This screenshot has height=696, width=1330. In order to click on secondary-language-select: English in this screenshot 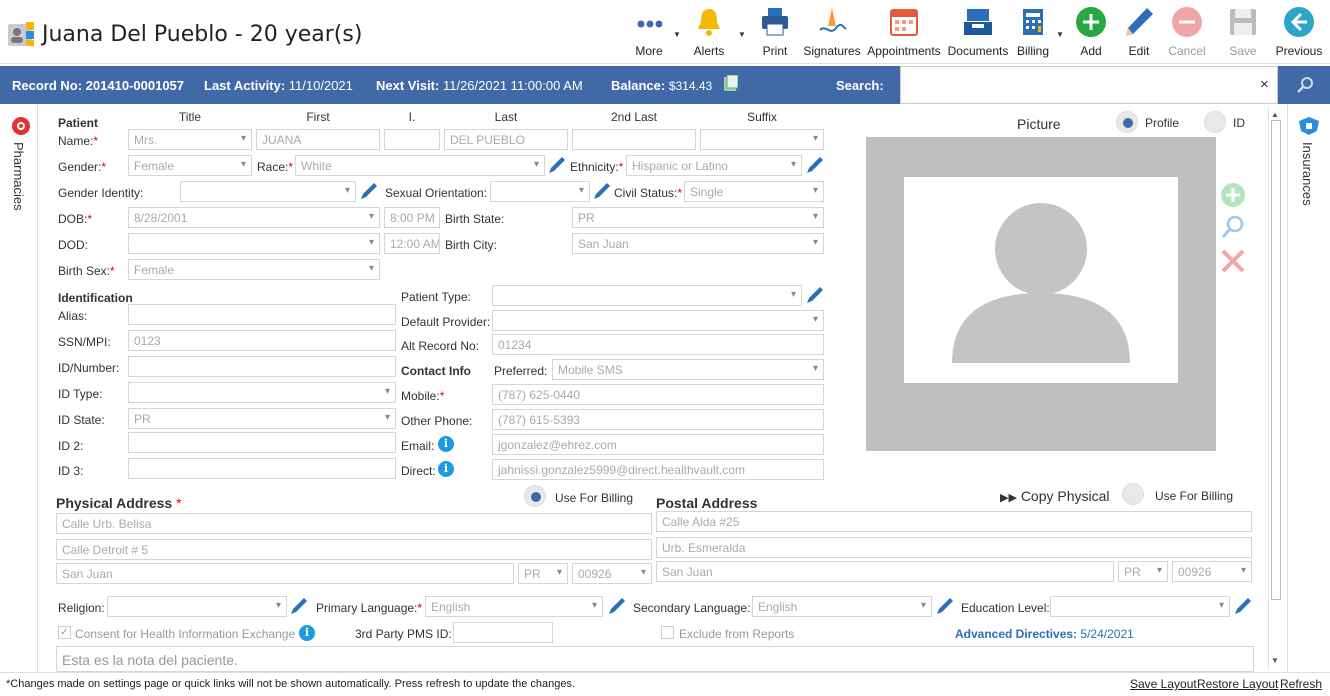, I will do `click(842, 606)`.